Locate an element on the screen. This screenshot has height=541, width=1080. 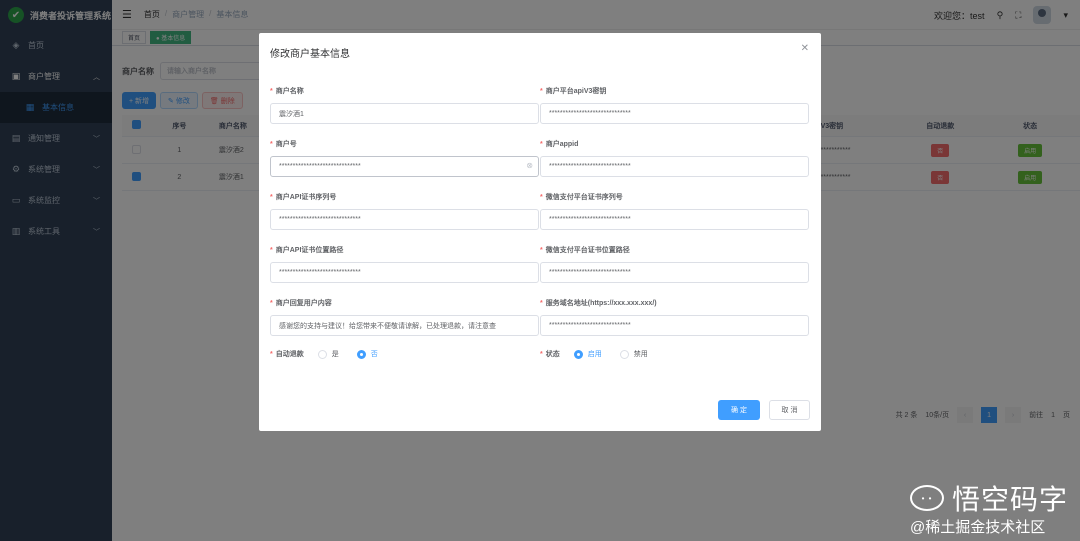
radio-option-enabled: 启用 is located at coordinates (587, 354).